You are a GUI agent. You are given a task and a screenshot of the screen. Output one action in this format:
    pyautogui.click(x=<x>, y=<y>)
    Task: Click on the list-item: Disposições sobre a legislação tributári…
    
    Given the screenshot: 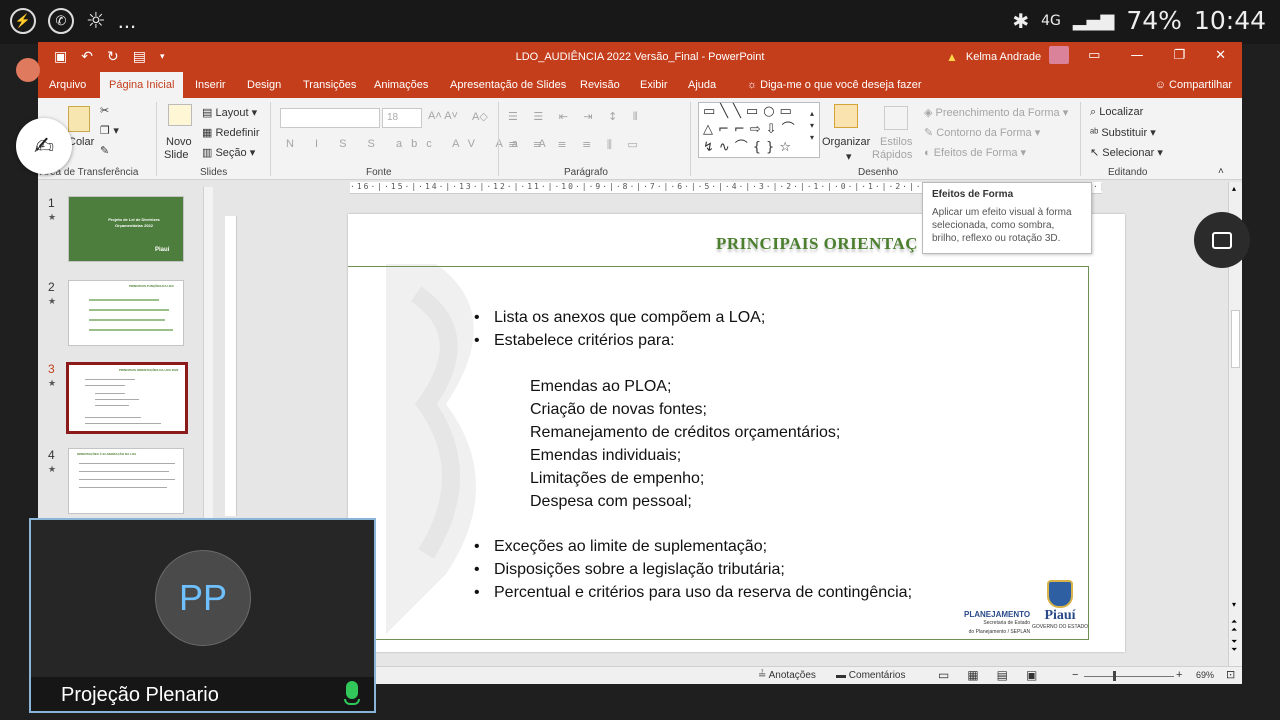 What is the action you would take?
    pyautogui.click(x=692, y=569)
    